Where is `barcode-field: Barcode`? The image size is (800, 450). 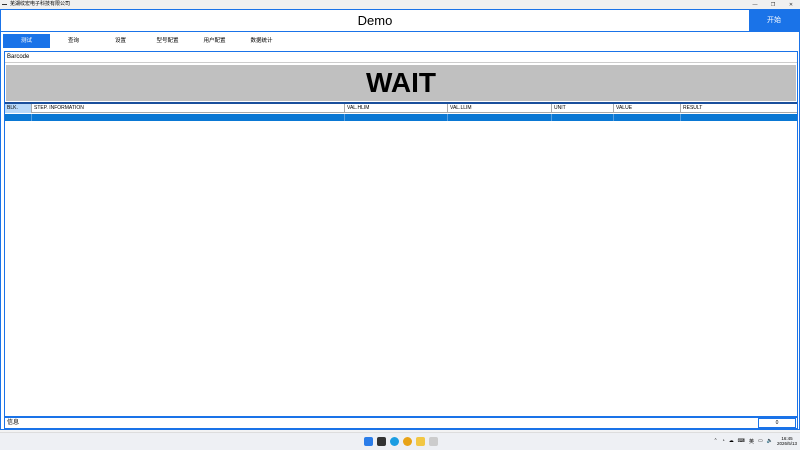
barcode-field: Barcode is located at coordinates (401, 57).